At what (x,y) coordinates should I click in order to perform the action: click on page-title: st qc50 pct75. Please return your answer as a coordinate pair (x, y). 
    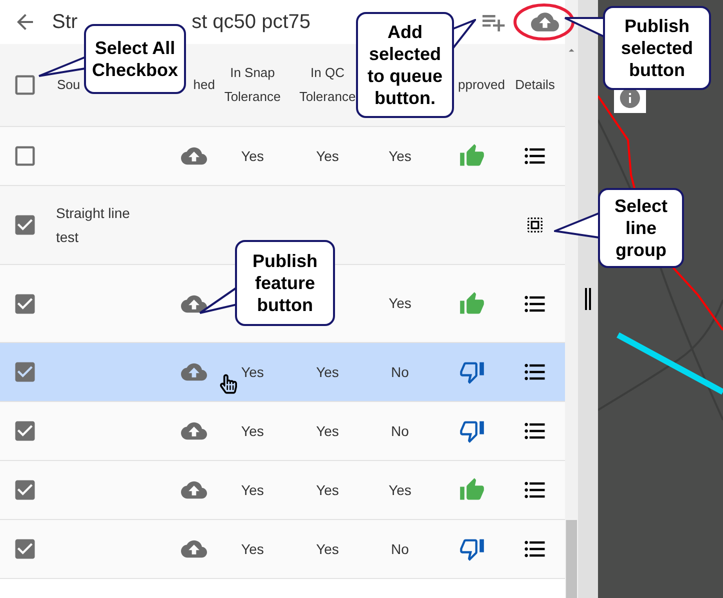
    Looking at the image, I should click on (251, 22).